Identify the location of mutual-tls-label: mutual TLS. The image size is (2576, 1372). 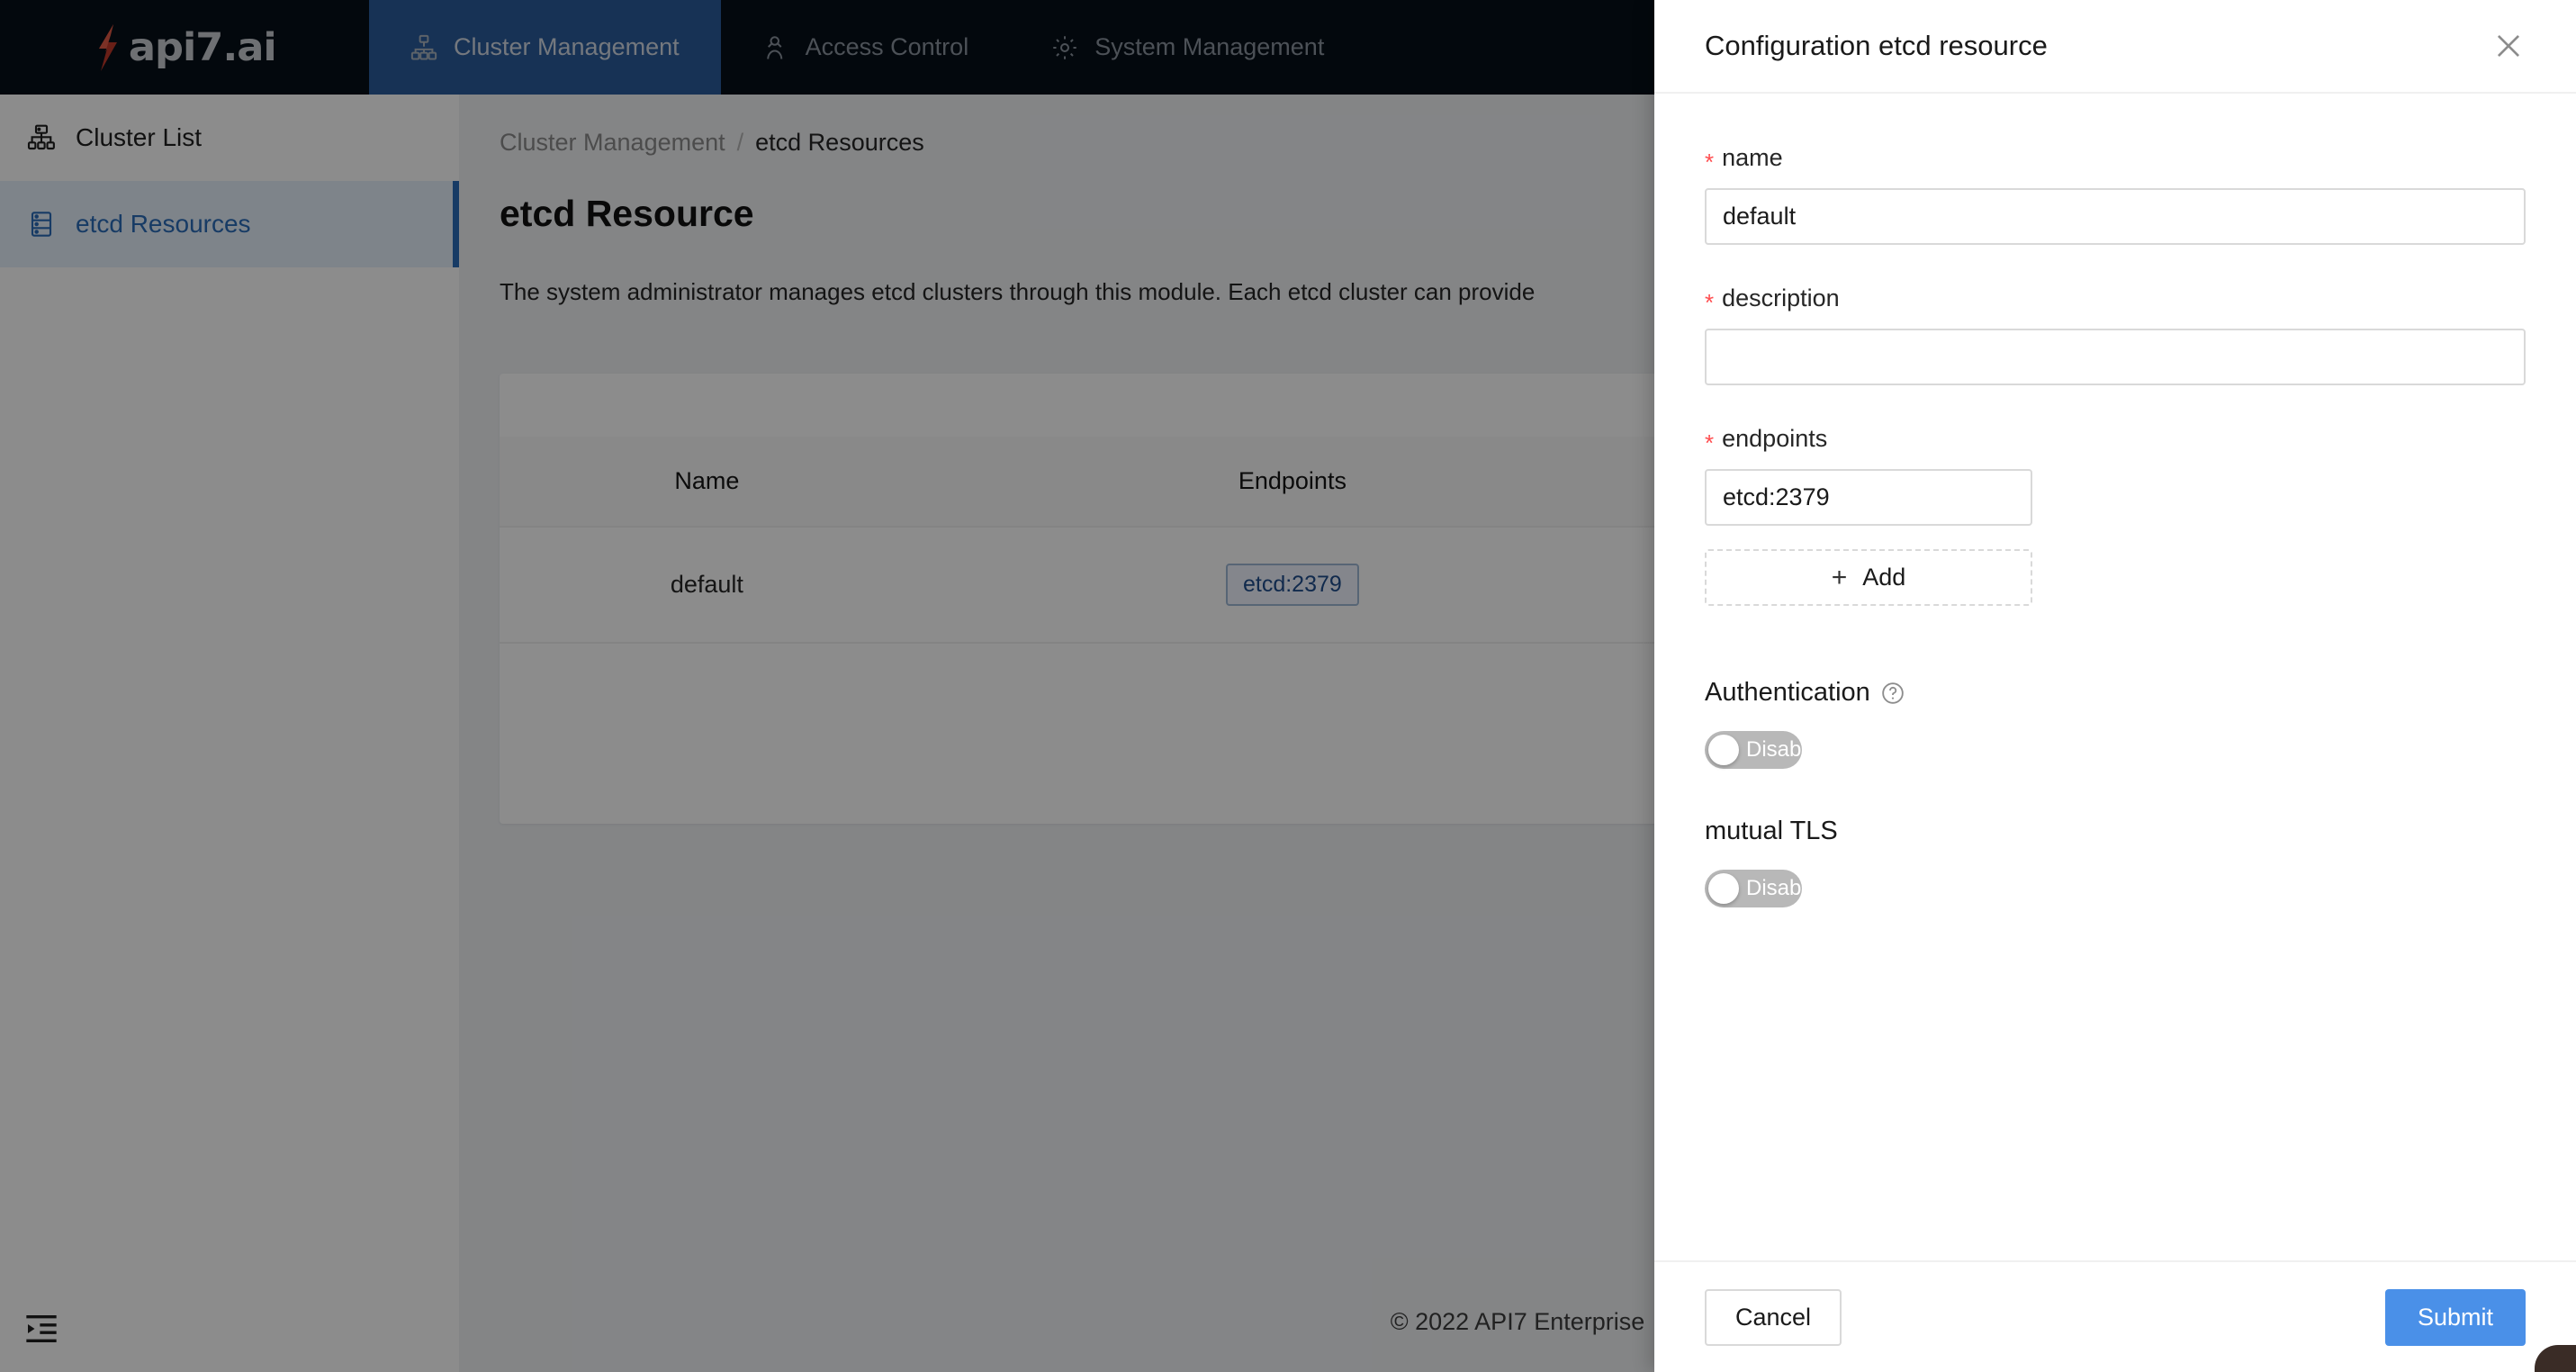
(2115, 831).